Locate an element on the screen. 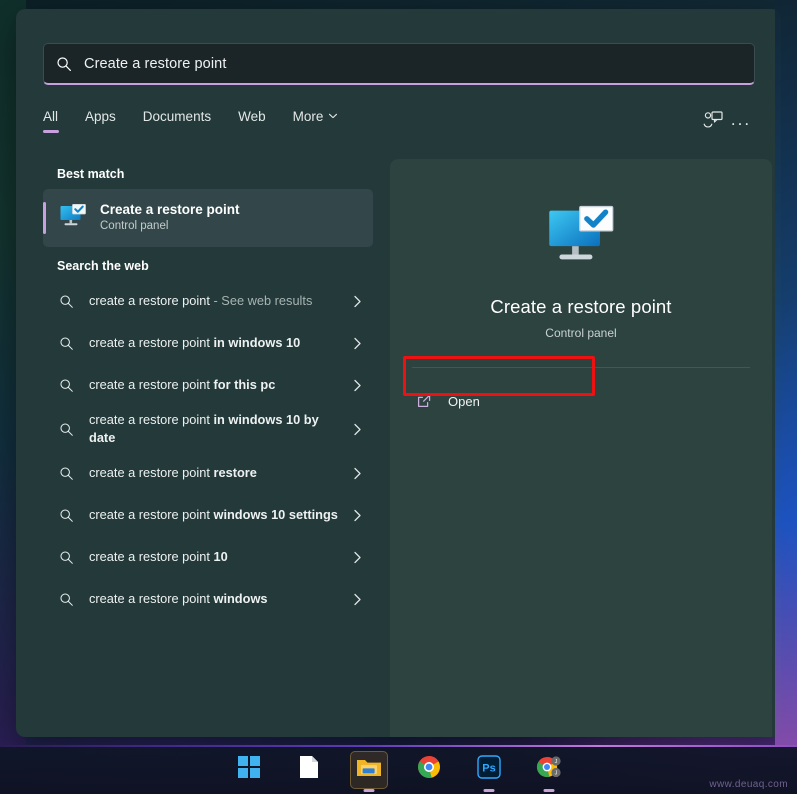 This screenshot has width=797, height=794. start-button is located at coordinates (249, 770).